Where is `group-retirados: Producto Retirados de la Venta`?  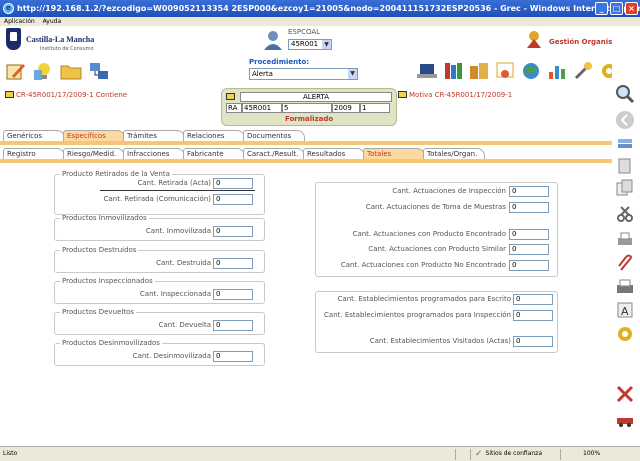 group-retirados: Producto Retirados de la Venta is located at coordinates (159, 192).